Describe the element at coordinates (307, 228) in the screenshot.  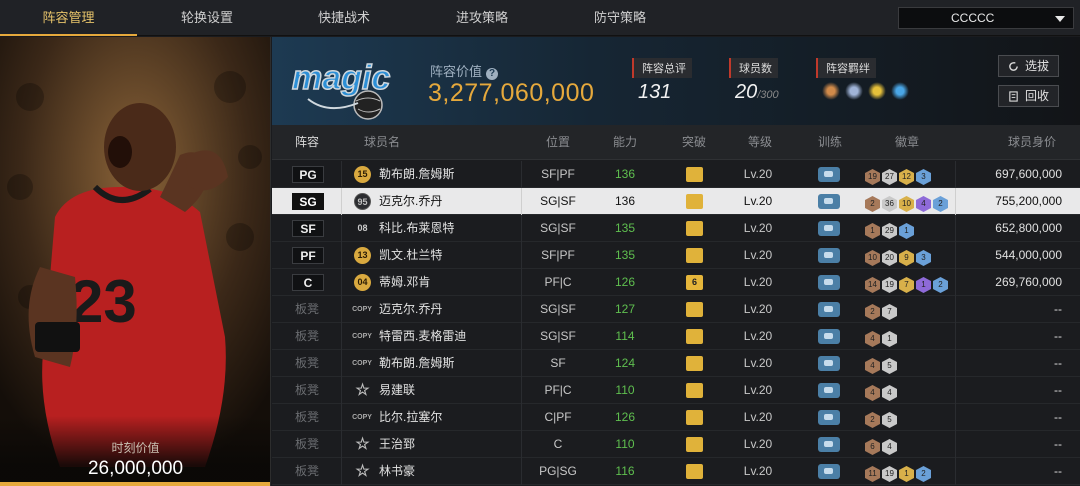
I see `lineup-slot: SF` at that location.